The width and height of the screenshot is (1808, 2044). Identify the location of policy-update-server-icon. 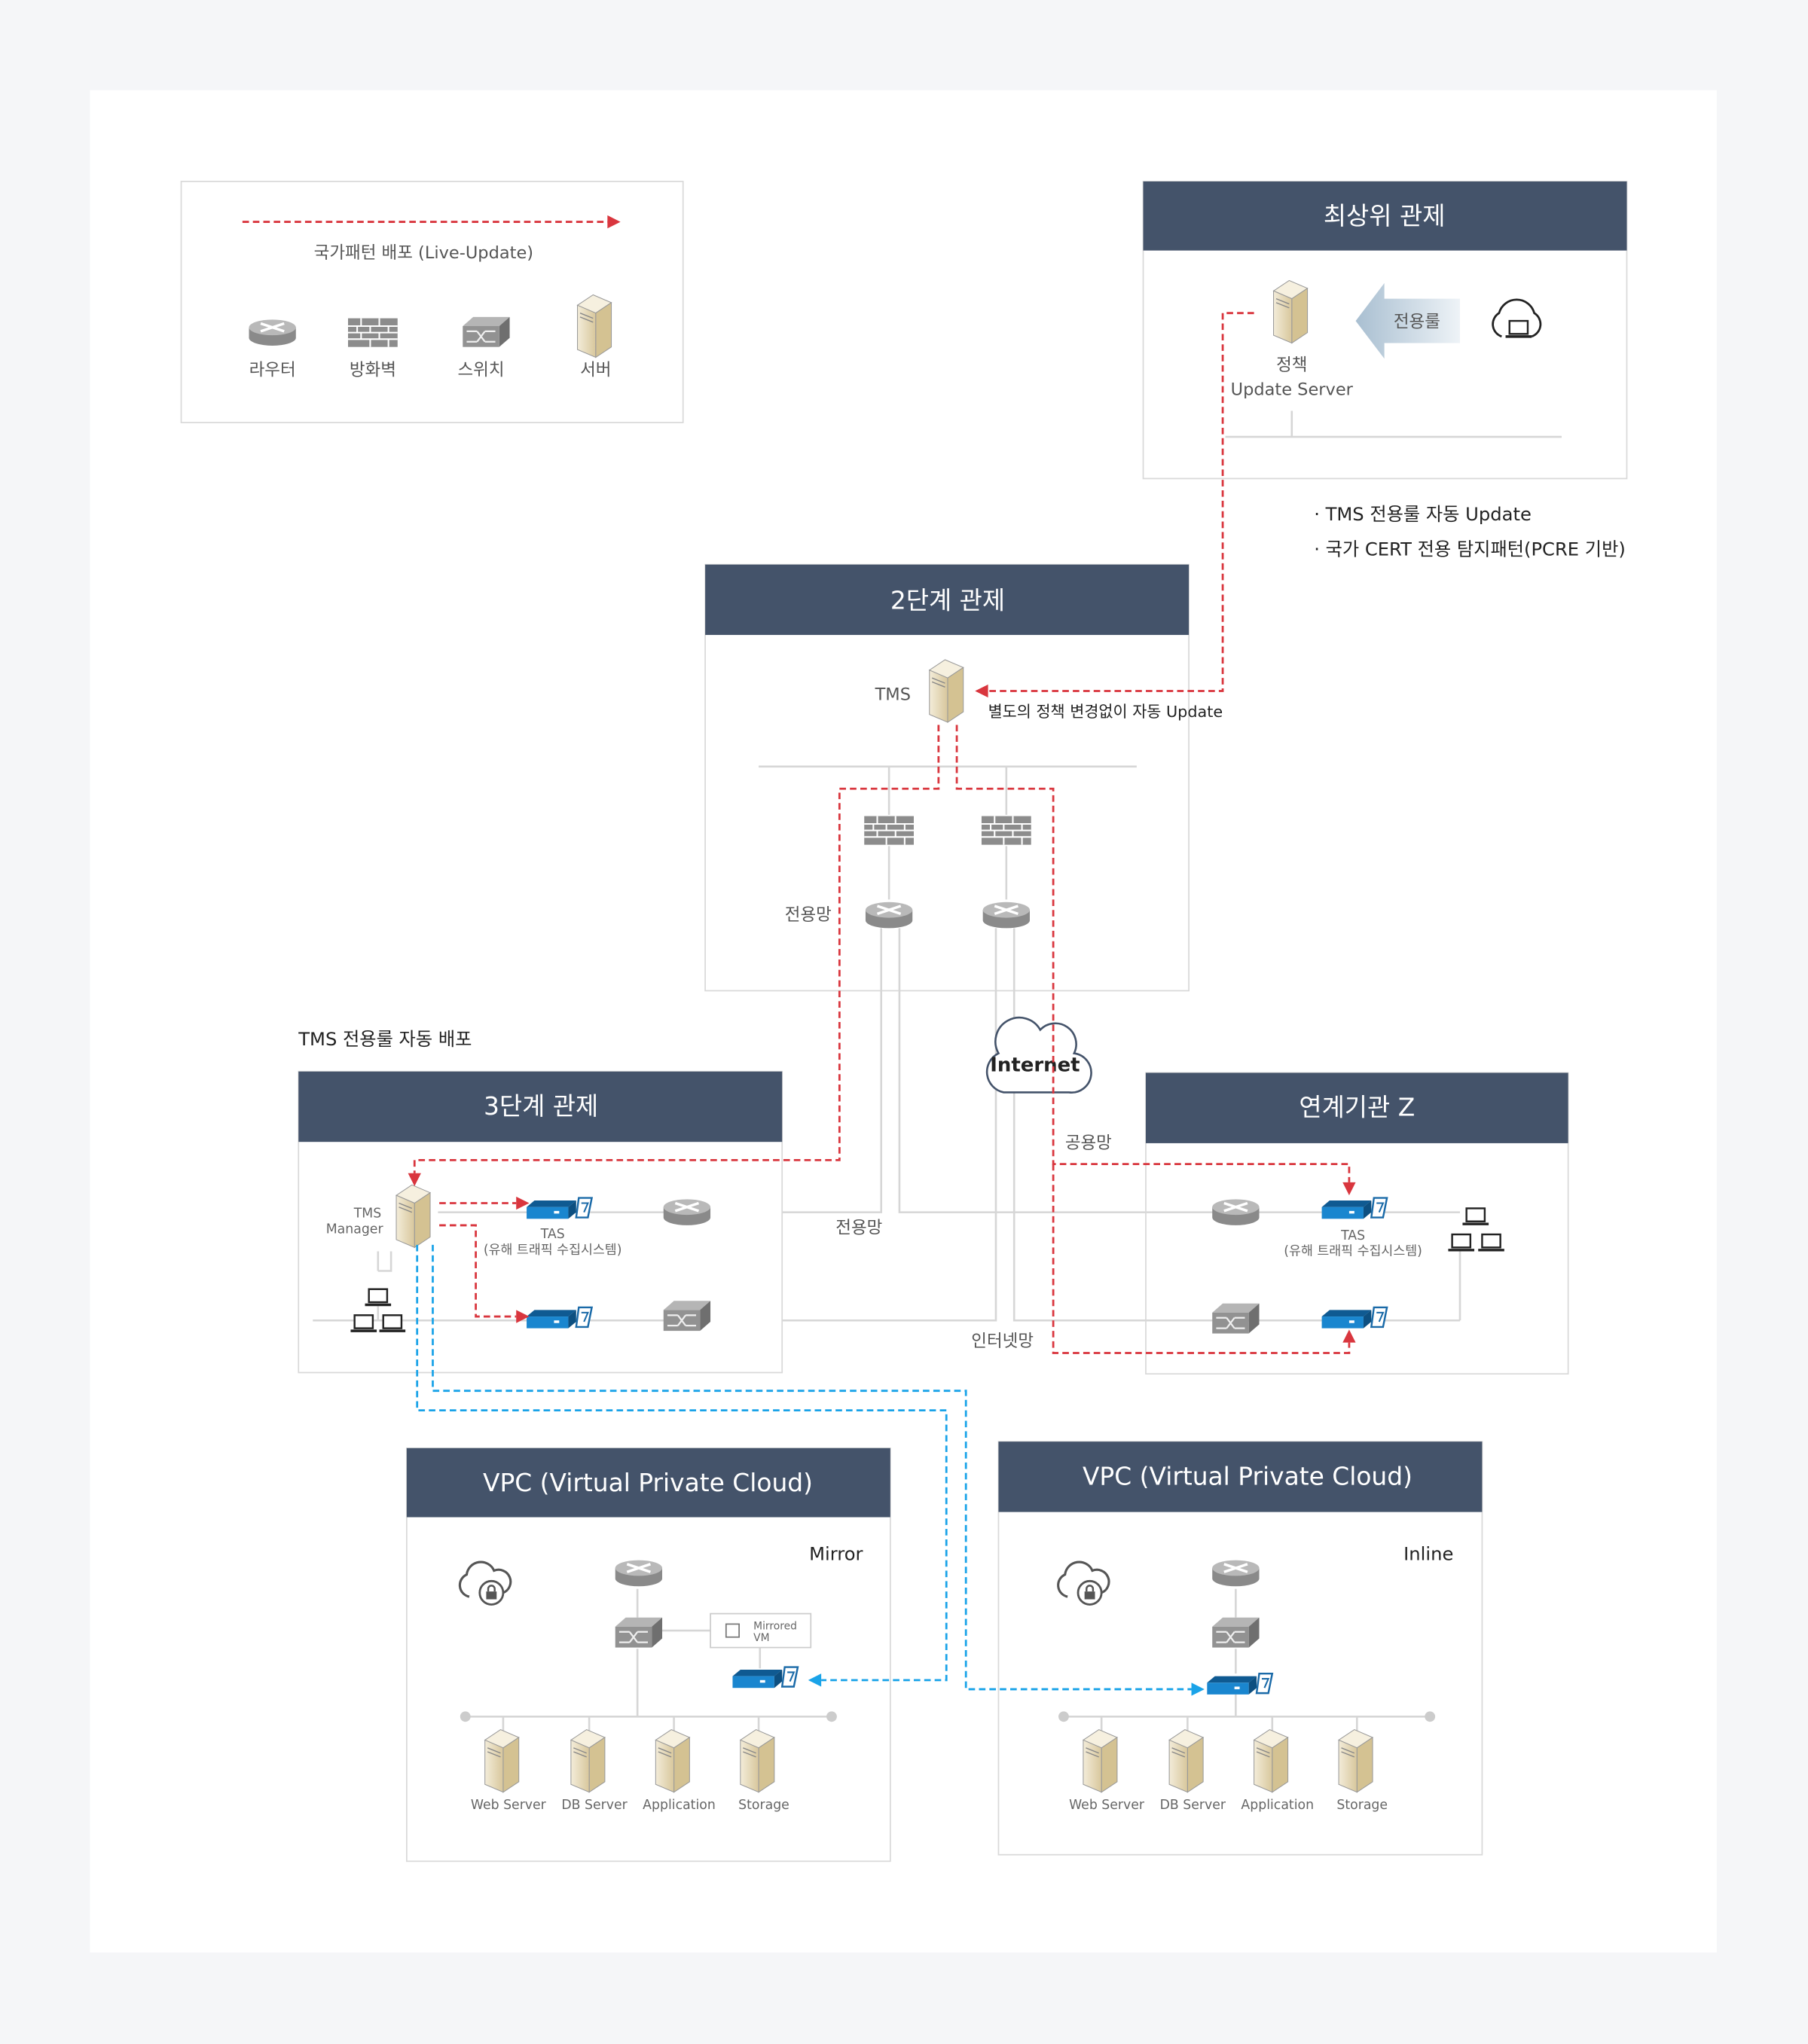
(1290, 311).